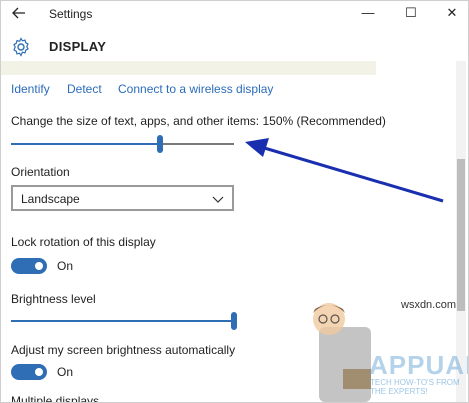 Image resolution: width=469 pixels, height=403 pixels. What do you see at coordinates (53, 299) in the screenshot?
I see `brightness-label: Brightness level` at bounding box center [53, 299].